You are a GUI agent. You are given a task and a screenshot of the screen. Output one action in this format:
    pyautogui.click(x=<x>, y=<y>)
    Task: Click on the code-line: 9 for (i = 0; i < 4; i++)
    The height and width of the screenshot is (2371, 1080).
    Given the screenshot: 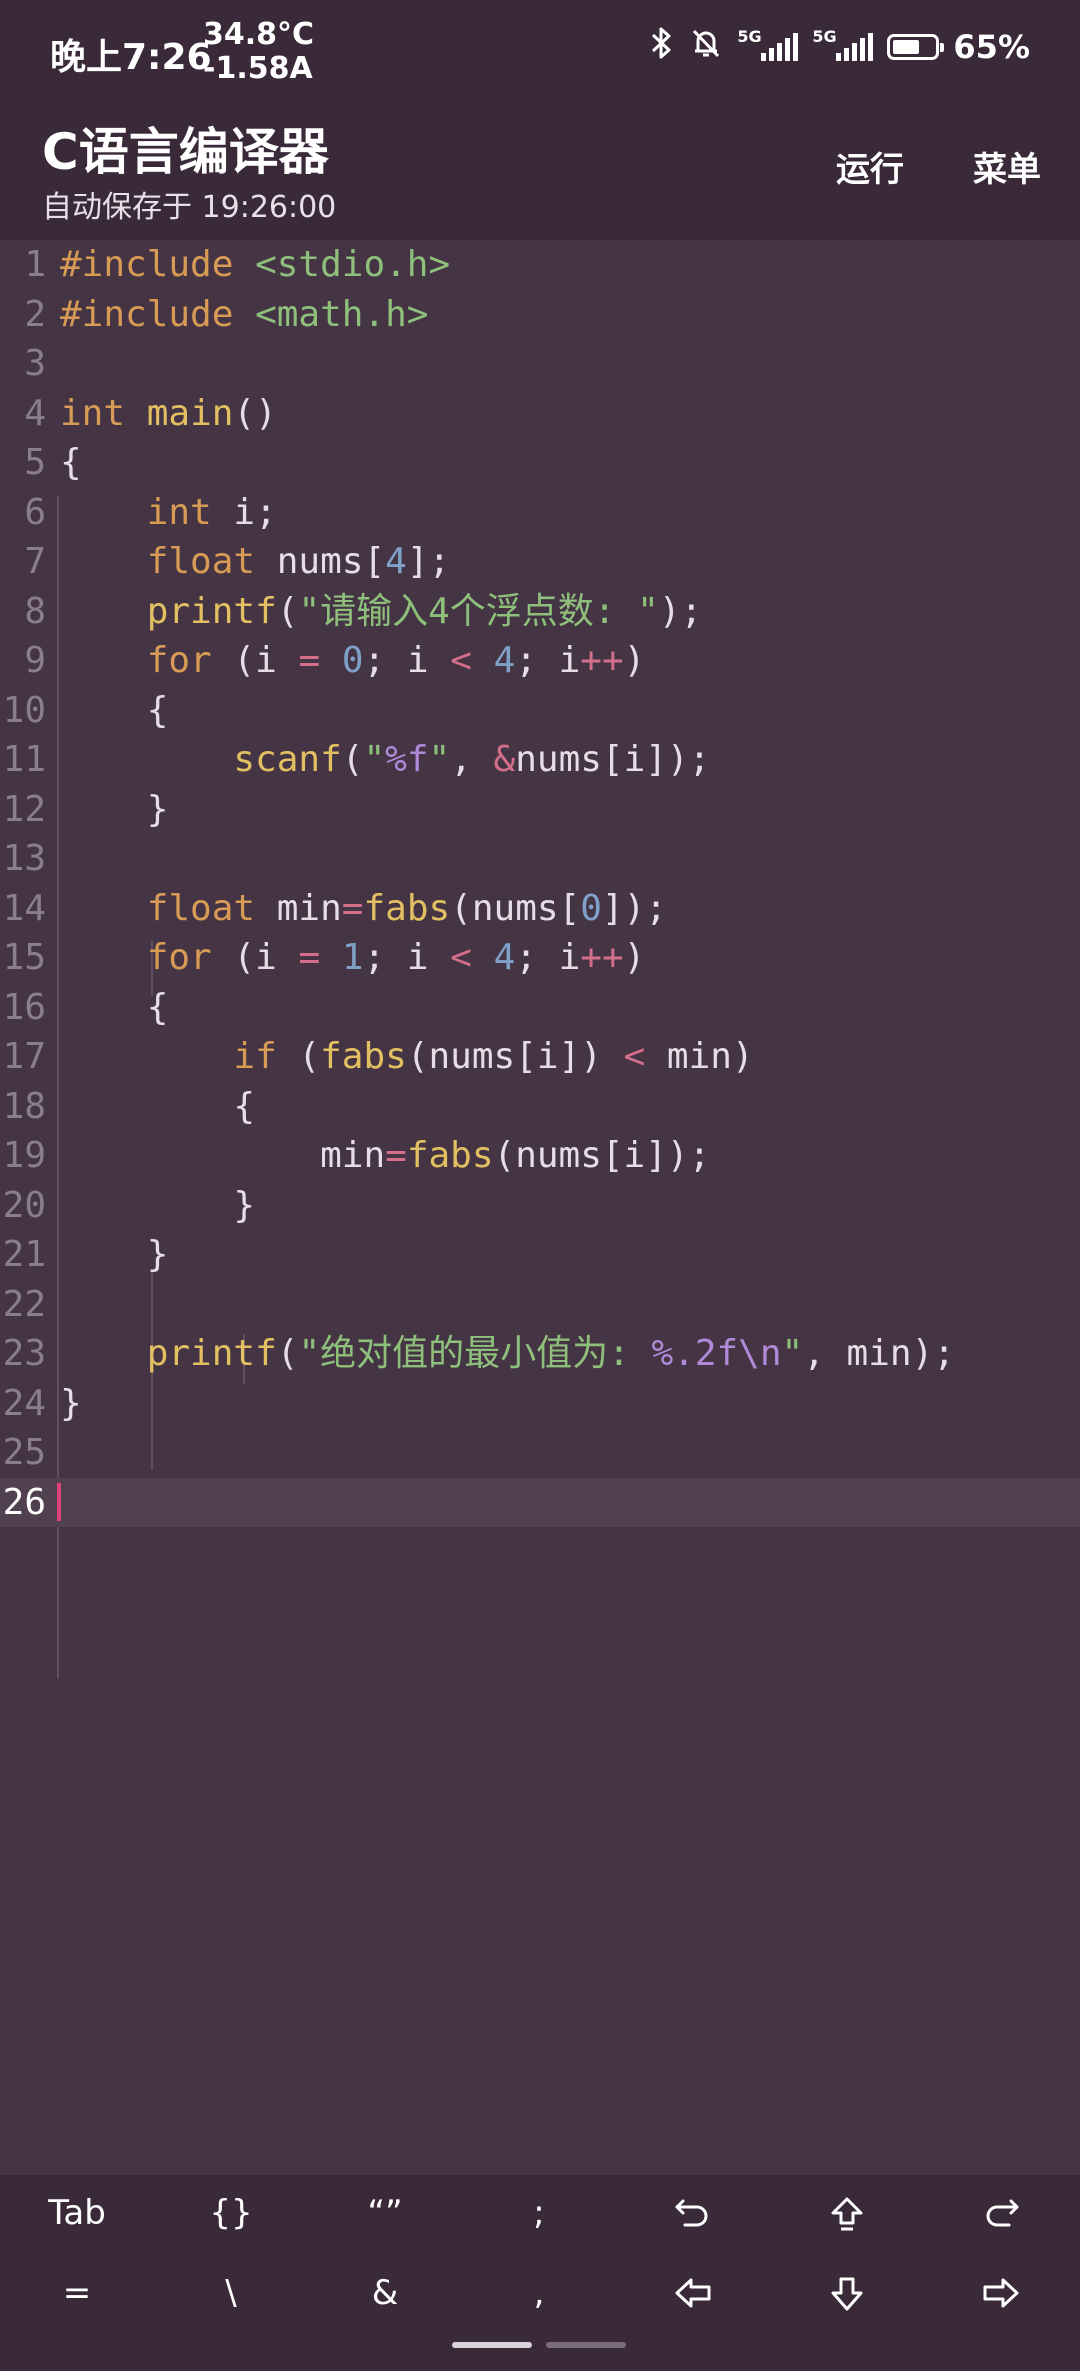 What is the action you would take?
    pyautogui.click(x=540, y=661)
    